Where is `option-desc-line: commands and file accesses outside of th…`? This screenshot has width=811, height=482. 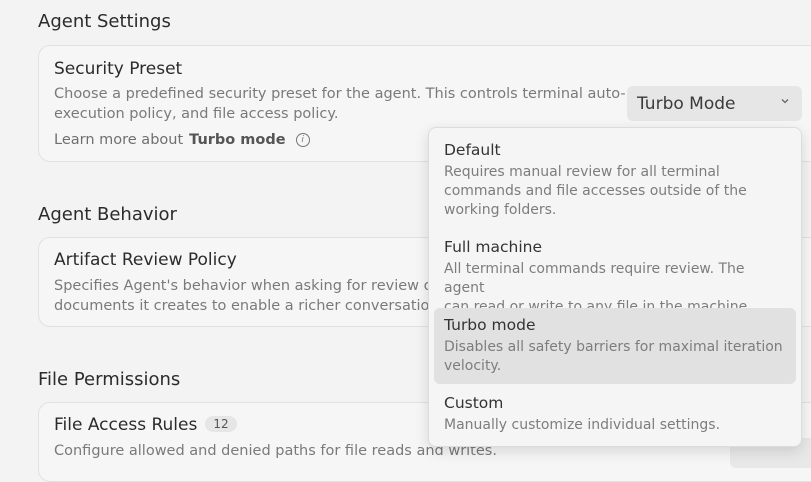
option-desc-line: commands and file accesses outside of th… is located at coordinates (595, 191).